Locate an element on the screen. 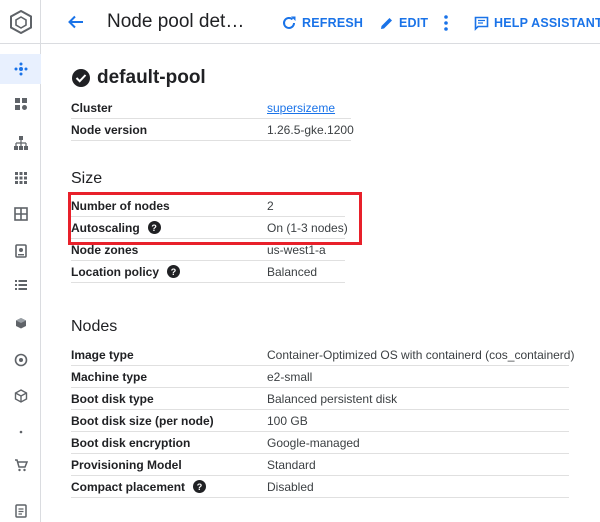  back-button is located at coordinates (76, 22).